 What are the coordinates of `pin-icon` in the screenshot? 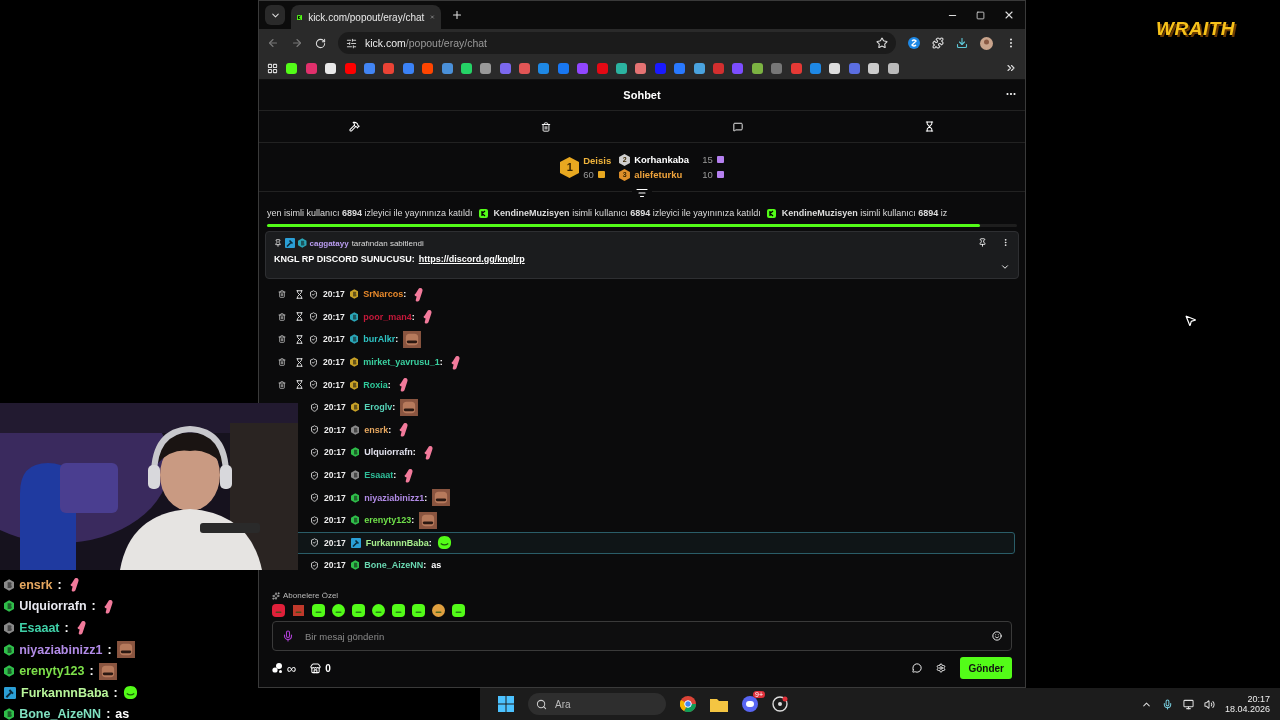 It's located at (982, 242).